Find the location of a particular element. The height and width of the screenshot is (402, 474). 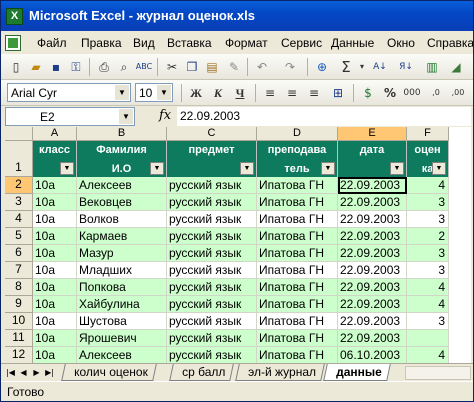

formula-input: 22.09.2003 is located at coordinates (324, 116).